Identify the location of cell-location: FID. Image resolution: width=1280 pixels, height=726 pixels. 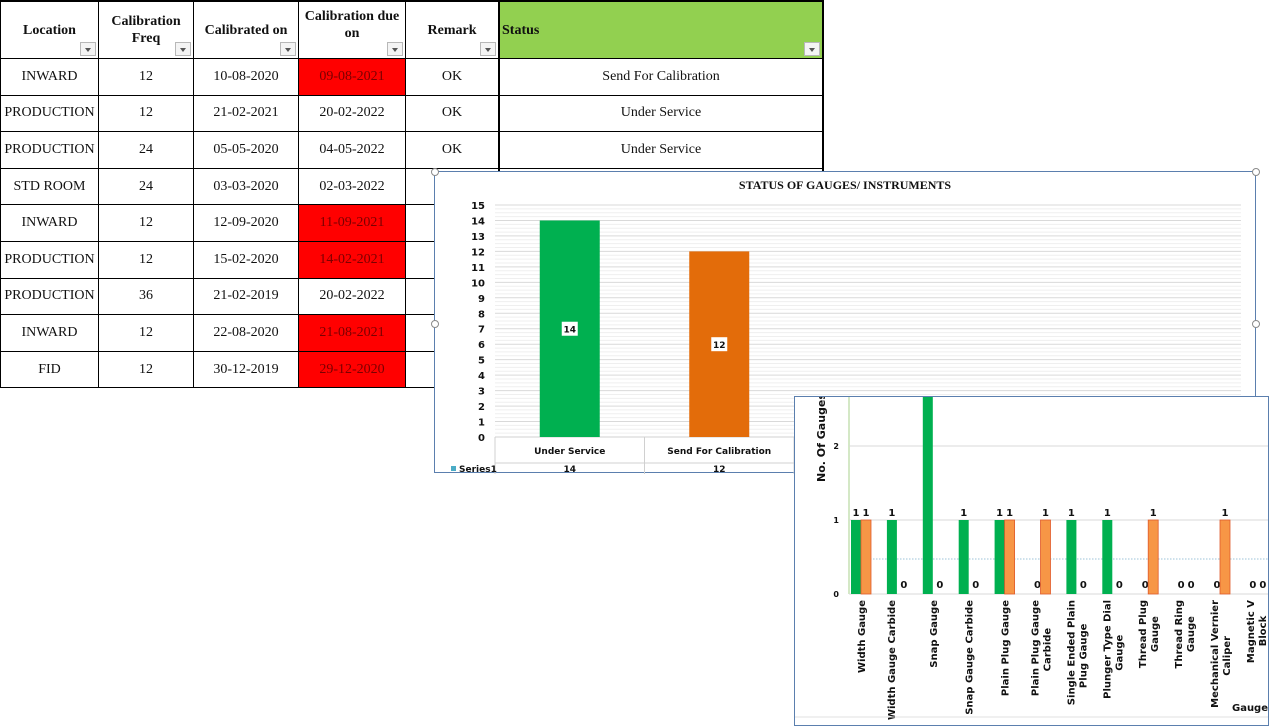
(49, 369).